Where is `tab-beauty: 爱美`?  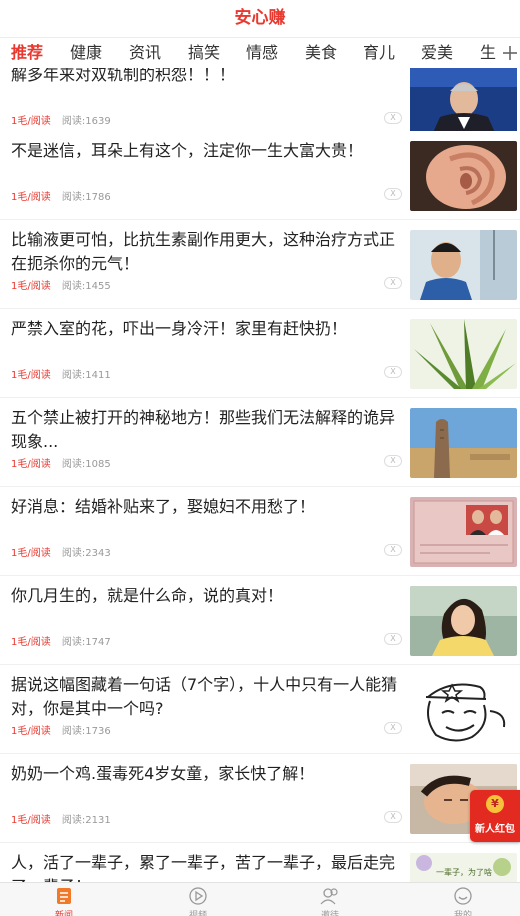 tab-beauty: 爱美 is located at coordinates (437, 53).